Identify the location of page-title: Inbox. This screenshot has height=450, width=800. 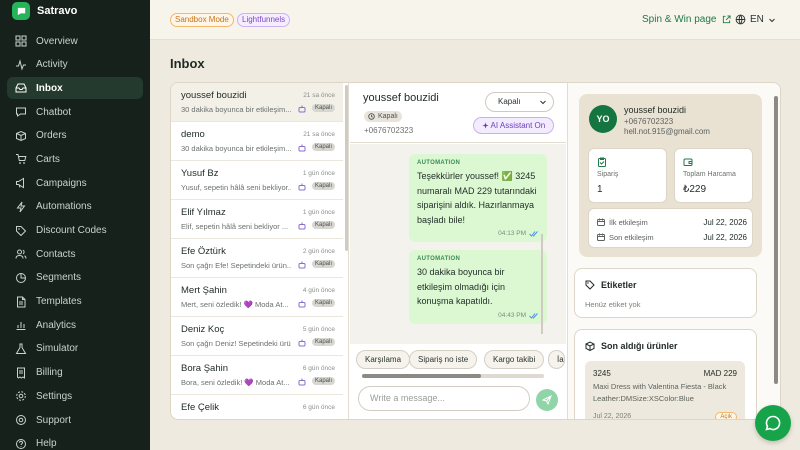
(187, 63).